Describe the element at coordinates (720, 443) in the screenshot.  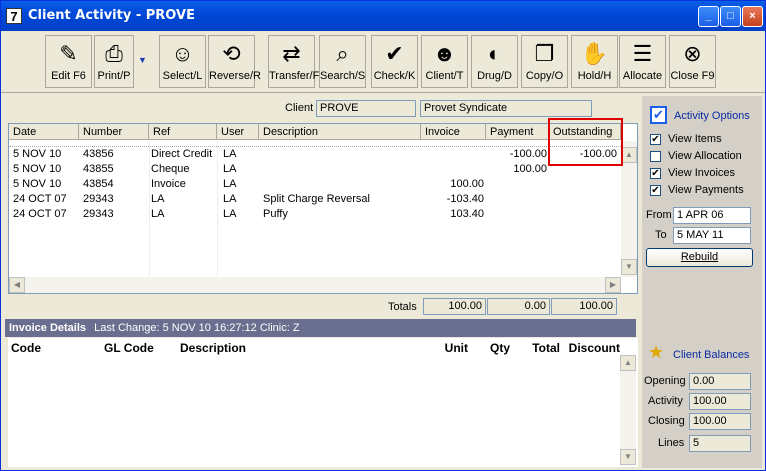
I see `lines-value: 5` at that location.